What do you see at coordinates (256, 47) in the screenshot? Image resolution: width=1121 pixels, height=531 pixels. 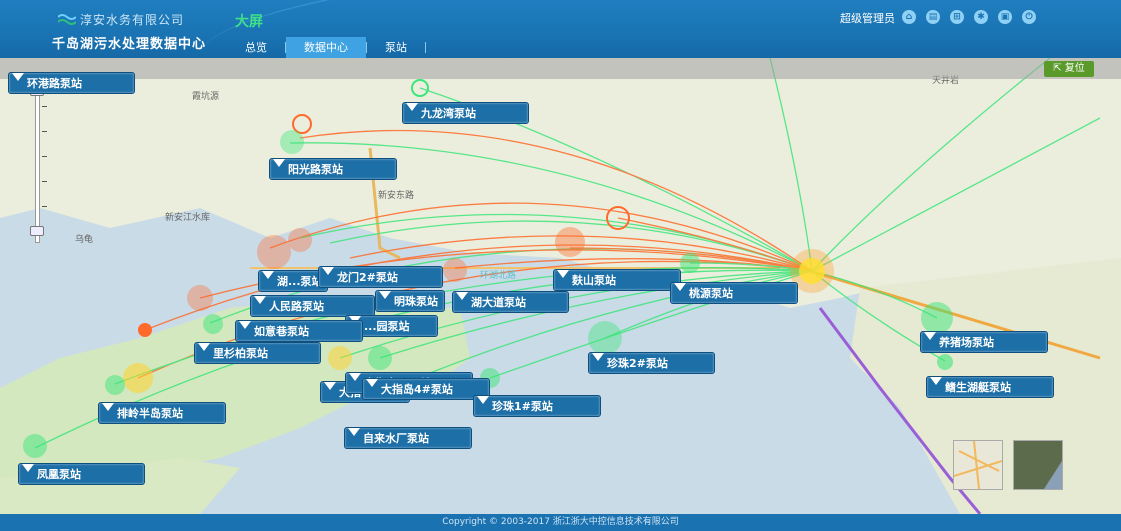 I see `tab-overview: 总览` at bounding box center [256, 47].